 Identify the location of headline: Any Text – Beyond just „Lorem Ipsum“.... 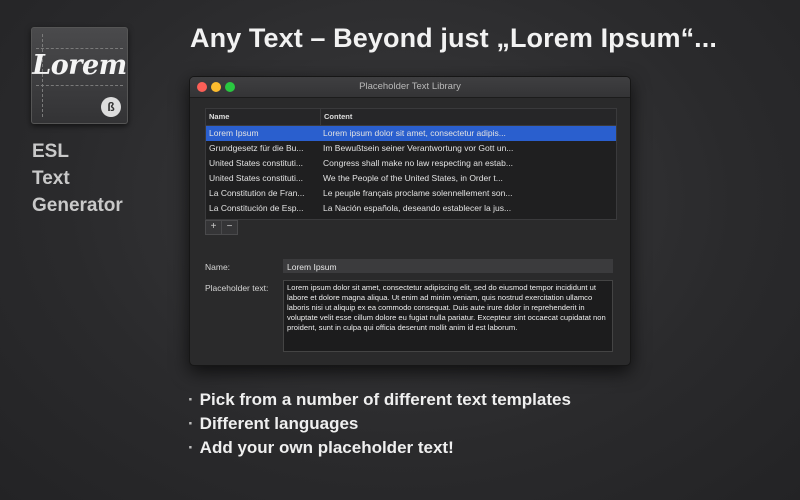
(453, 38).